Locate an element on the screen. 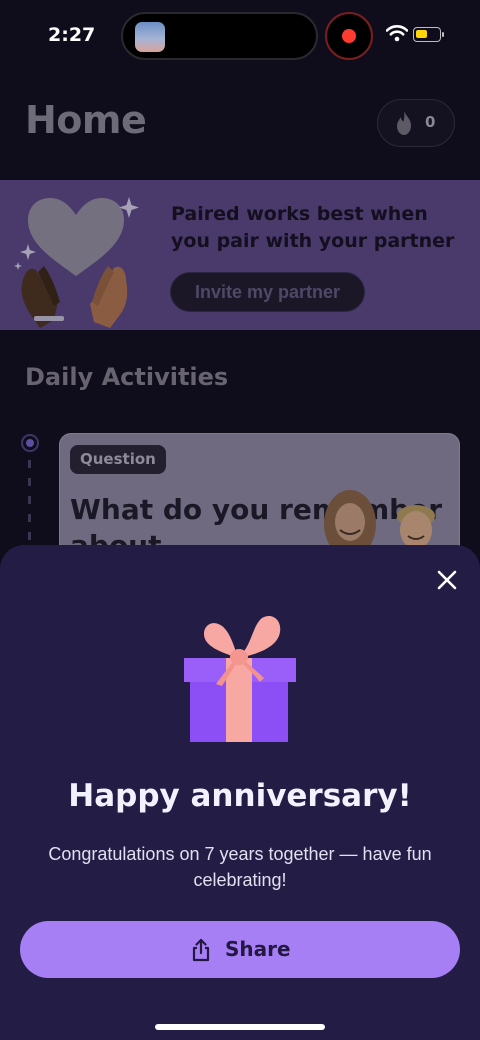 This screenshot has width=480, height=1040. battery-icon is located at coordinates (427, 34).